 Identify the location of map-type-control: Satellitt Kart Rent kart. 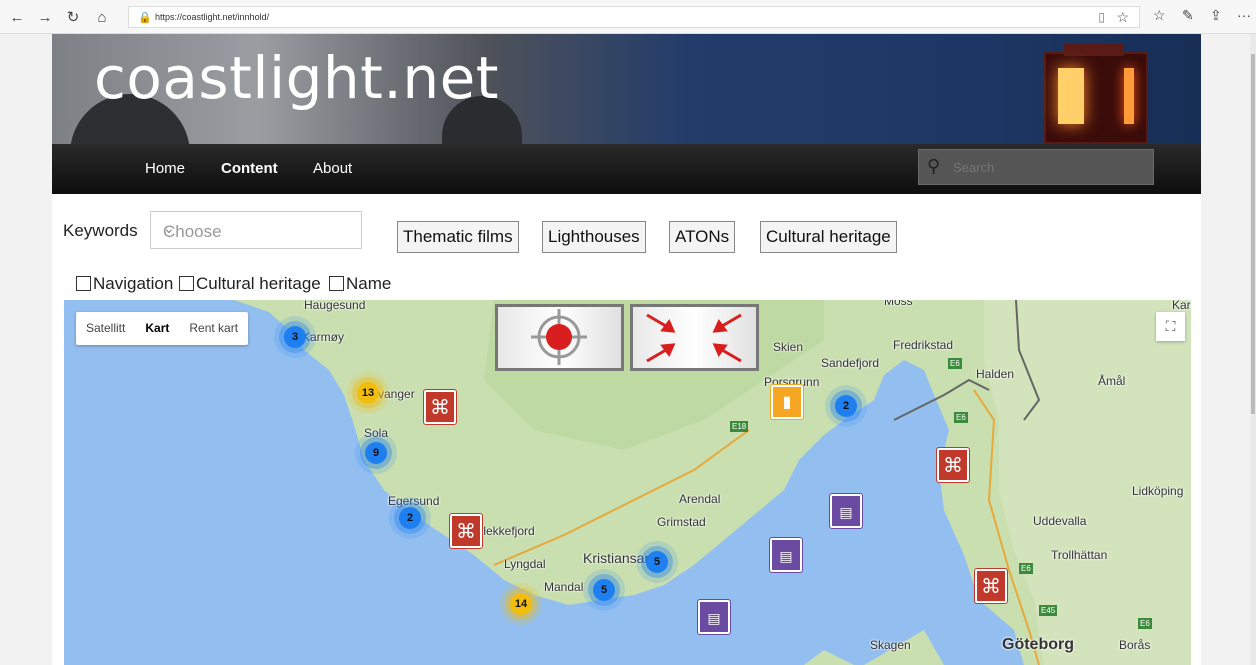
(162, 328).